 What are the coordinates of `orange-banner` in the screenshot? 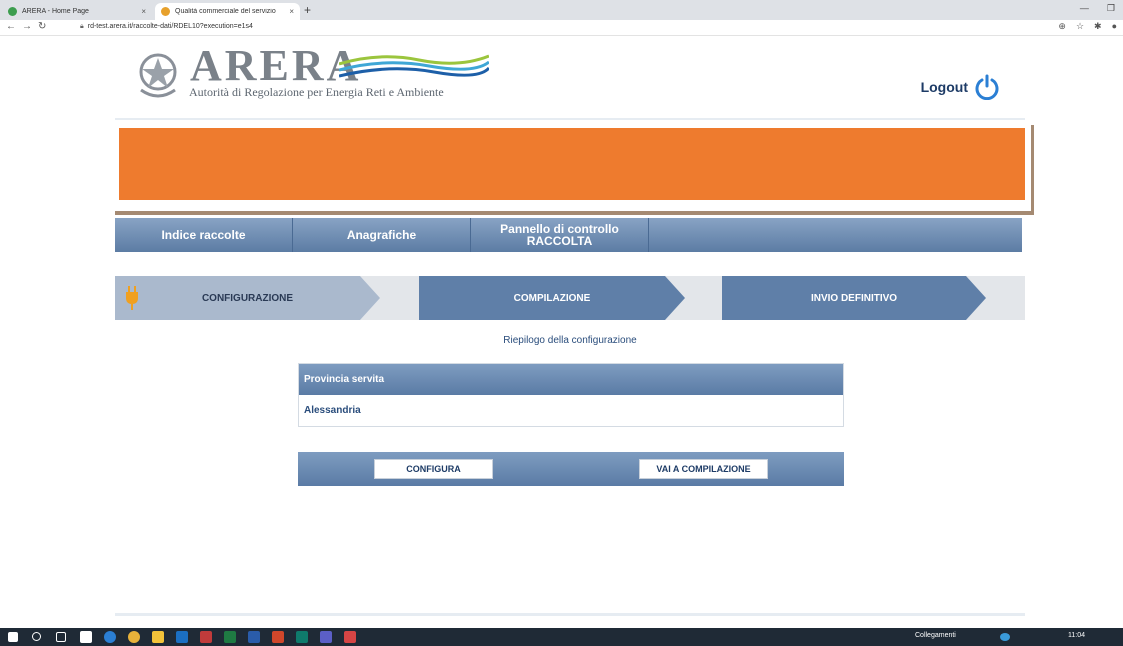 It's located at (572, 164).